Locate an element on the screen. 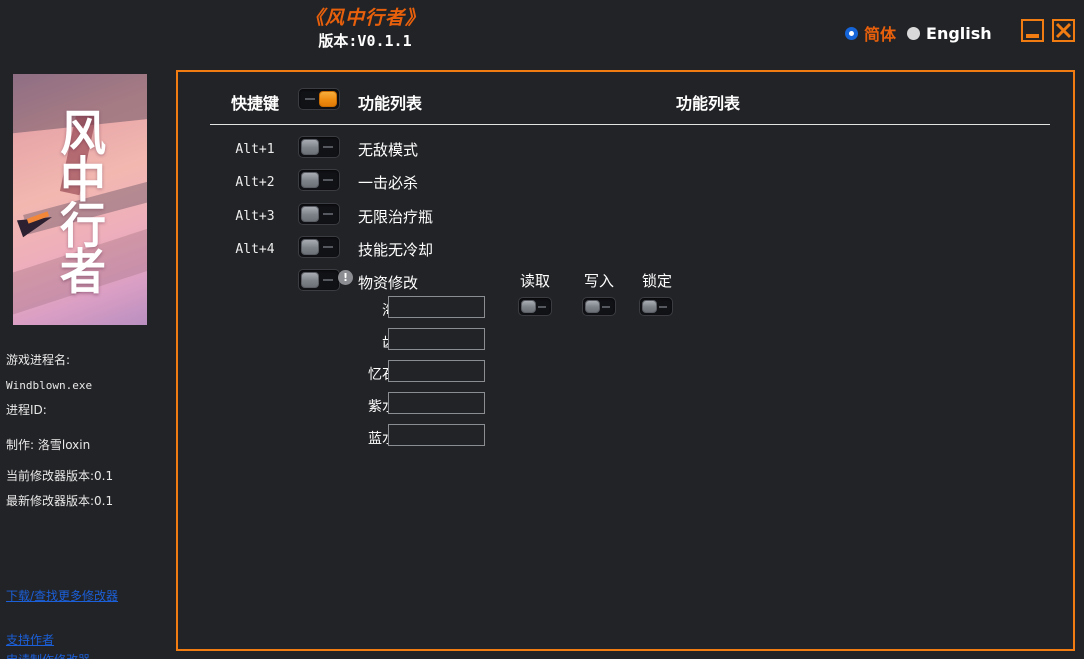 Image resolution: width=1084 pixels, height=659 pixels. table-row: Alt+4 技能无冷却 is located at coordinates (625, 249).